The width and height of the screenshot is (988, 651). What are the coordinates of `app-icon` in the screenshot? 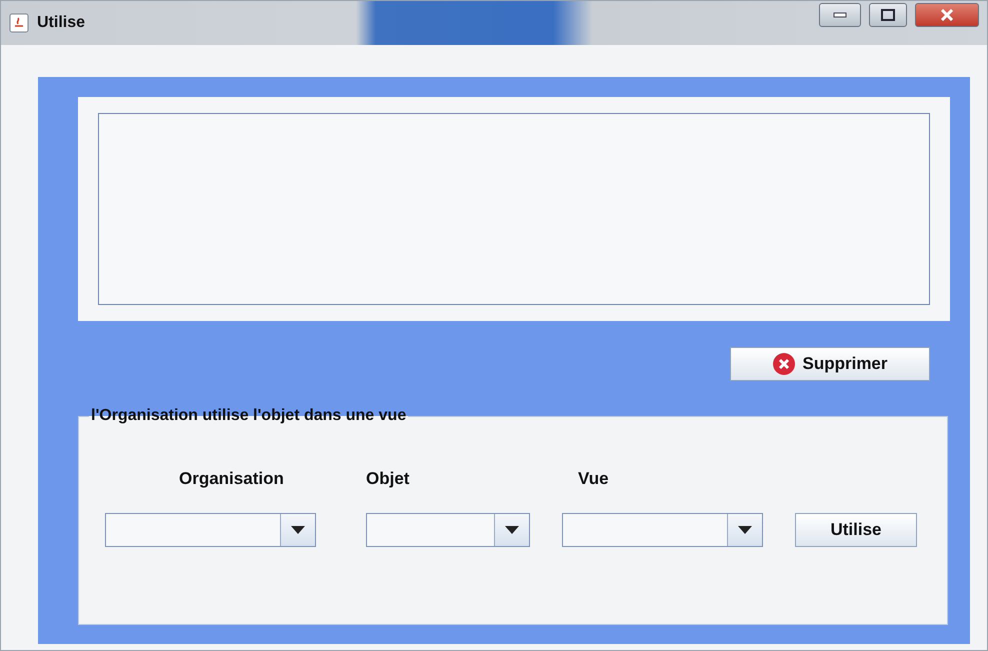 It's located at (19, 23).